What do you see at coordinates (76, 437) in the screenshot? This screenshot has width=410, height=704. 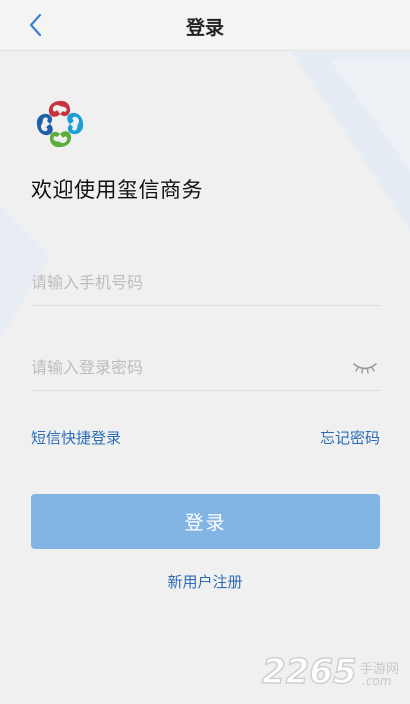 I see `sms-login-link: 短信快捷登录` at bounding box center [76, 437].